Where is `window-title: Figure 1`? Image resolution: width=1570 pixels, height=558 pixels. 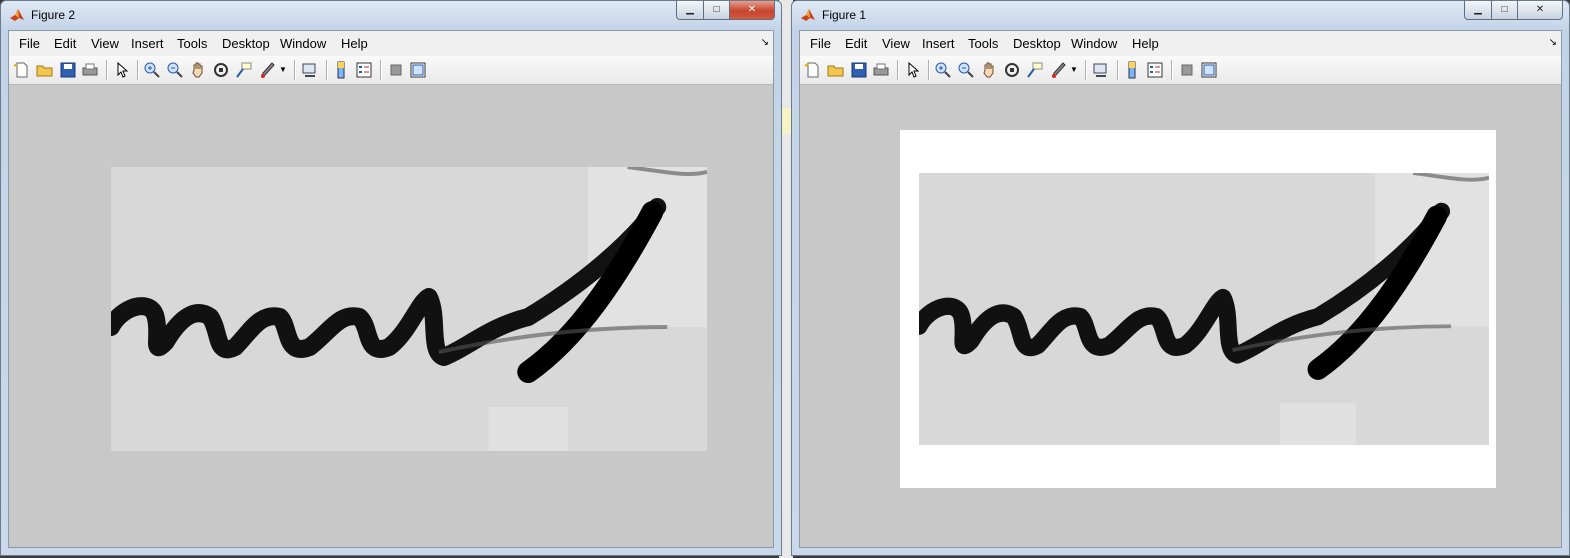
window-title: Figure 1 is located at coordinates (844, 15).